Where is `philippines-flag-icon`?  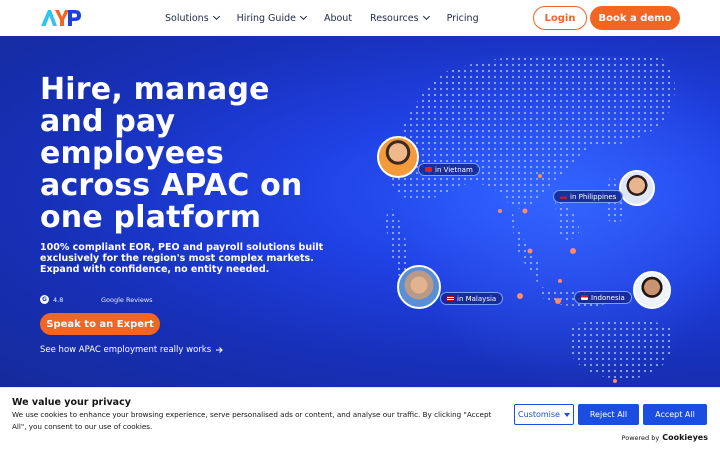 philippines-flag-icon is located at coordinates (563, 196).